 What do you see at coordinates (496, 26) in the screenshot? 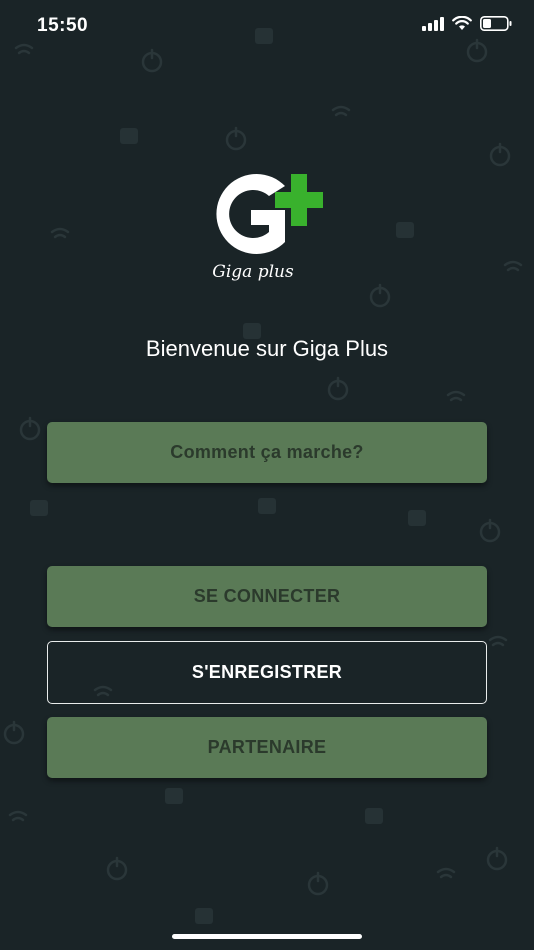
I see `battery-icon` at bounding box center [496, 26].